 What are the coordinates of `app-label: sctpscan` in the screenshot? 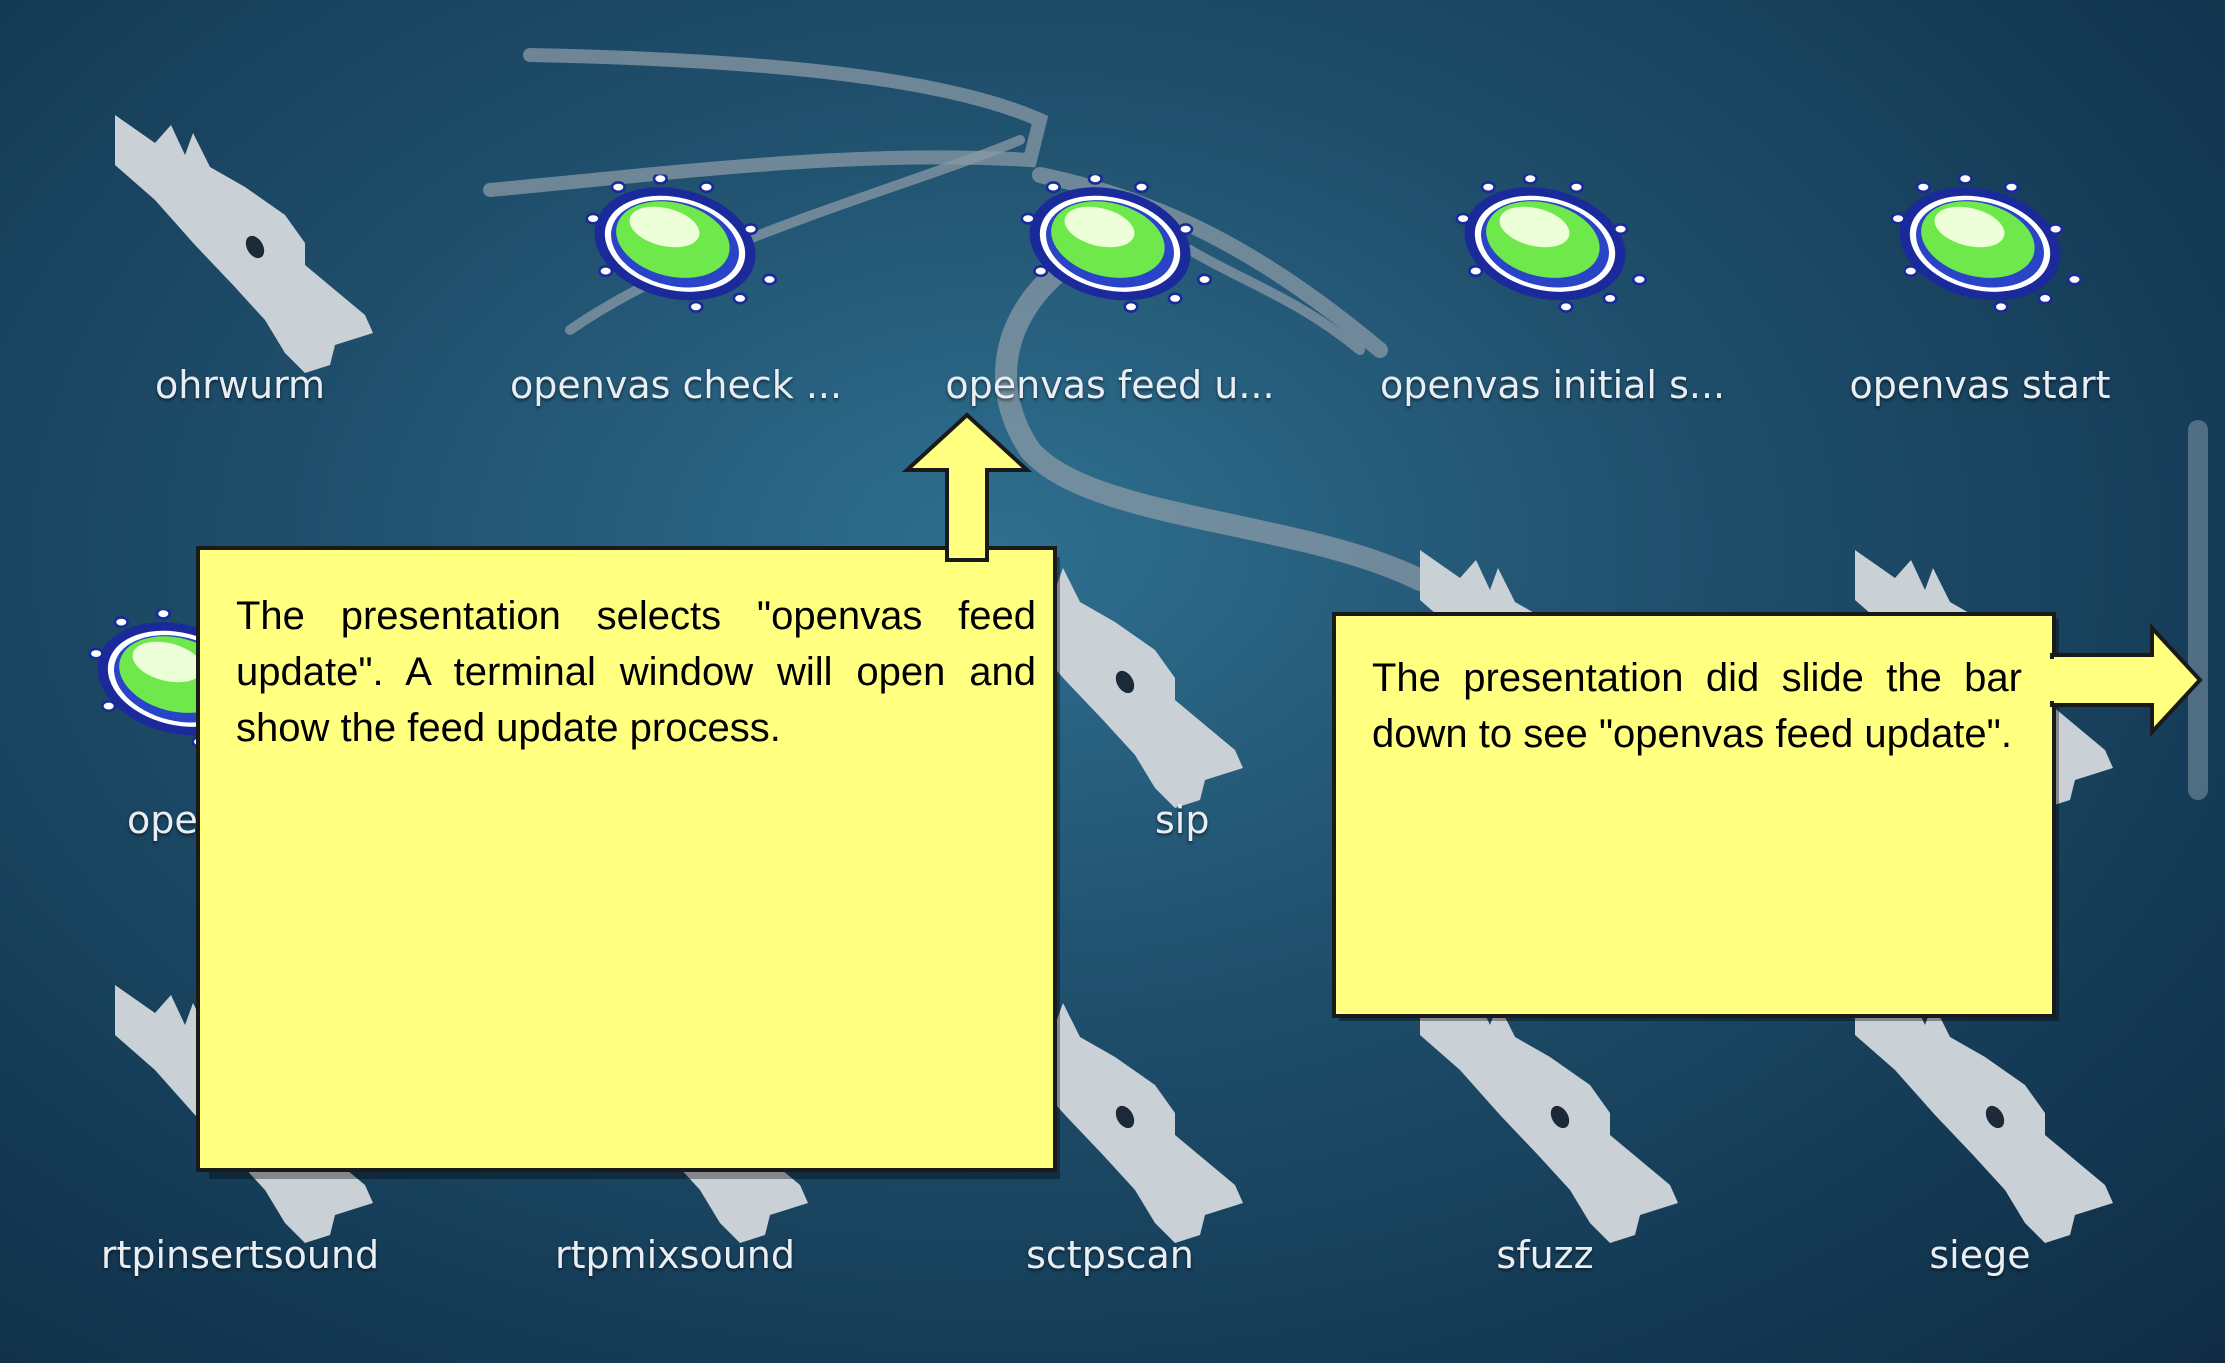 It's located at (1110, 1255).